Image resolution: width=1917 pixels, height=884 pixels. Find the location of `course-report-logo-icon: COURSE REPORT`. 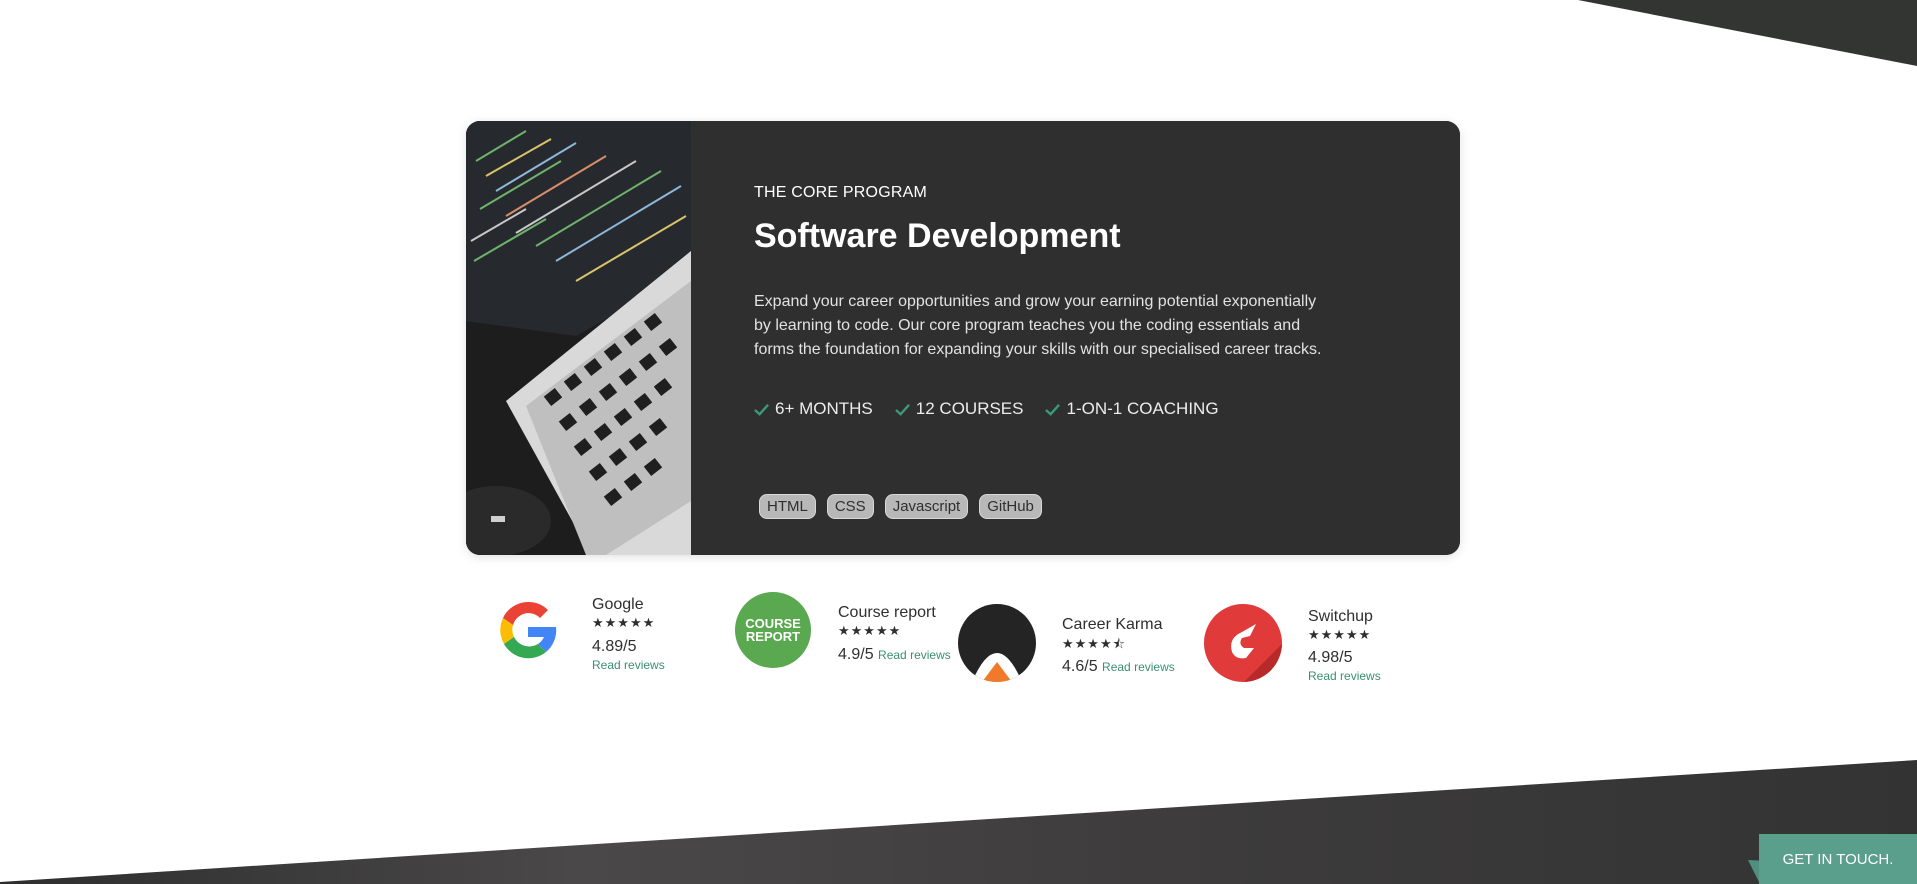

course-report-logo-icon: COURSE REPORT is located at coordinates (773, 630).